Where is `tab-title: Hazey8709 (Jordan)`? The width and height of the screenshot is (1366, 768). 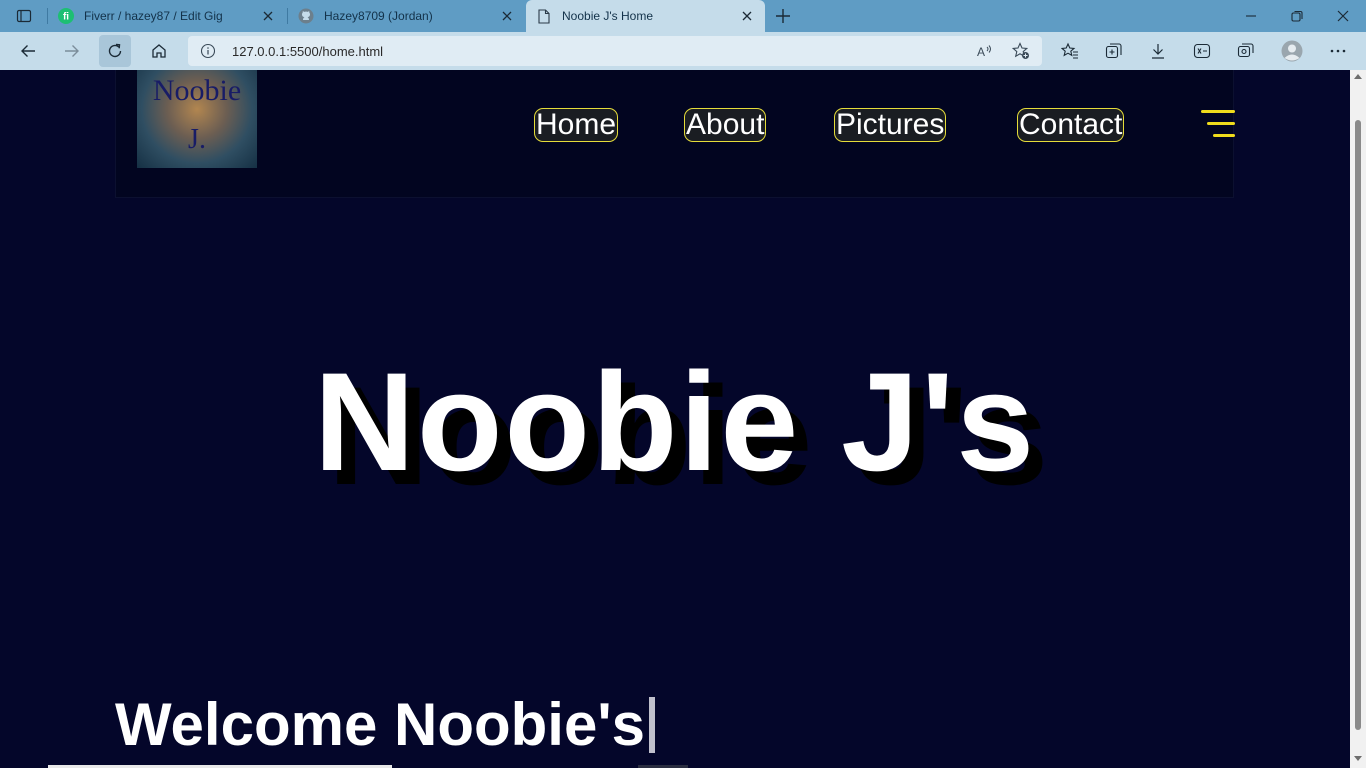
tab-title: Hazey8709 (Jordan) is located at coordinates (378, 16).